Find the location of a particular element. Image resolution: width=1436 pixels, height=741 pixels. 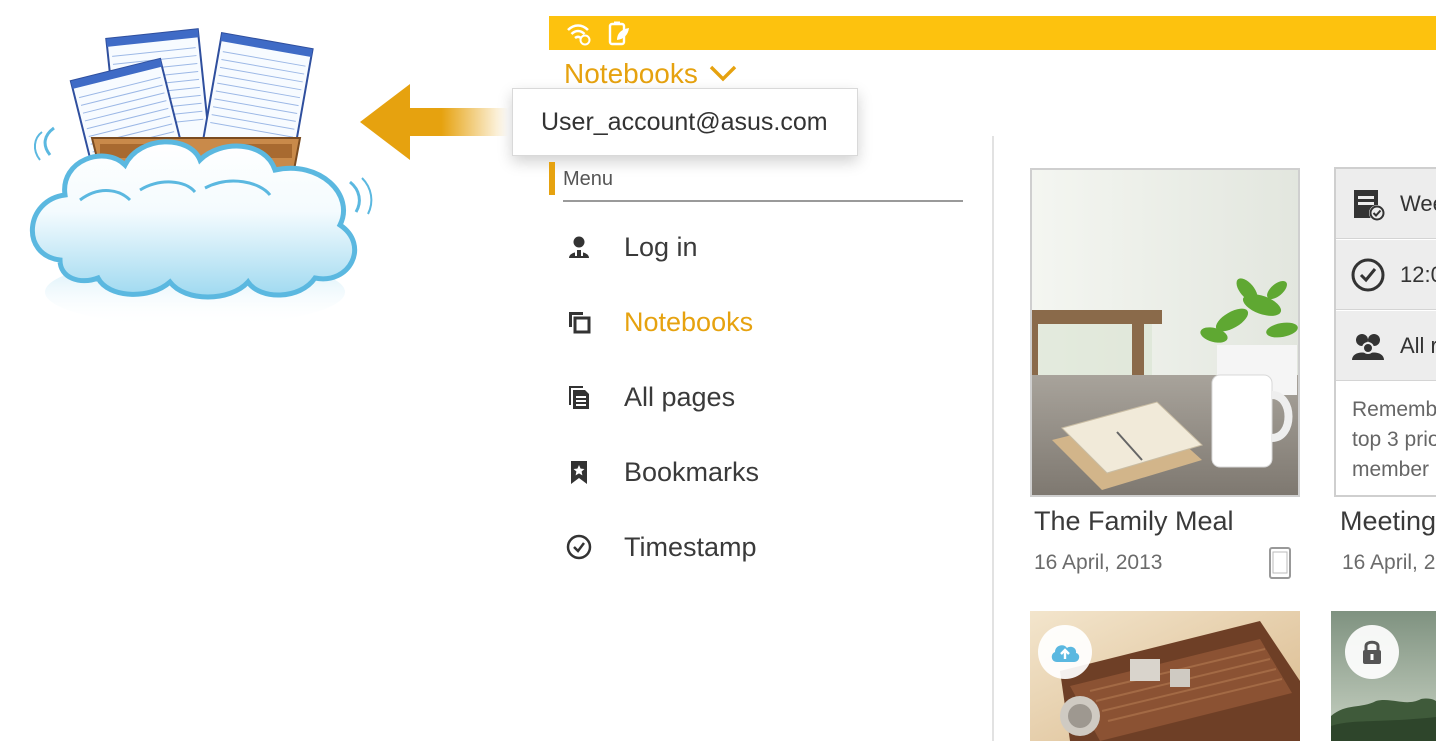

menu-item-label: Timestamp is located at coordinates (690, 546).